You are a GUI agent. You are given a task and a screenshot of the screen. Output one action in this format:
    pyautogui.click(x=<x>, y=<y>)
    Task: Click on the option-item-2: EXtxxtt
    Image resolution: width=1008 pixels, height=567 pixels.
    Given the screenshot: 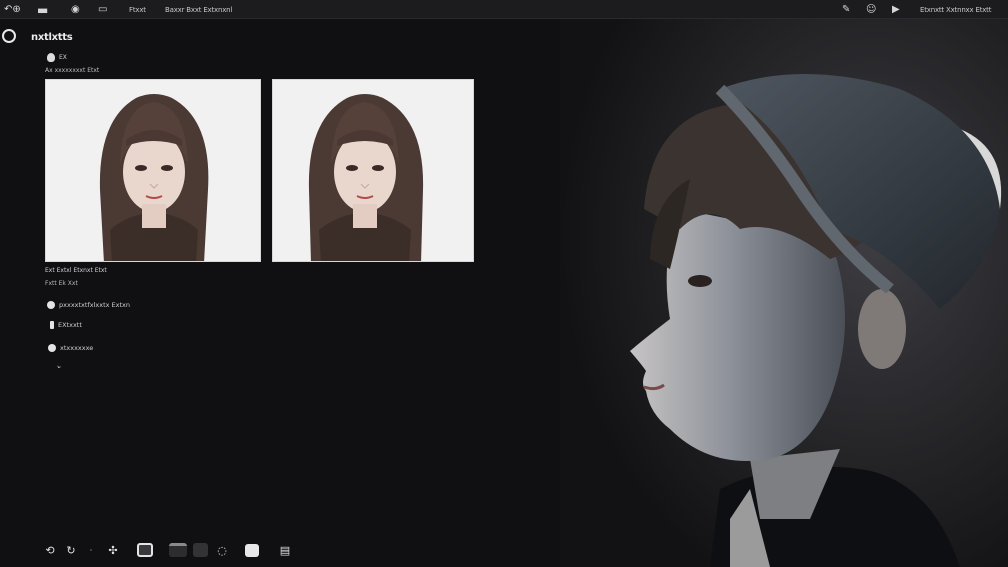 What is the action you would take?
    pyautogui.click(x=66, y=325)
    